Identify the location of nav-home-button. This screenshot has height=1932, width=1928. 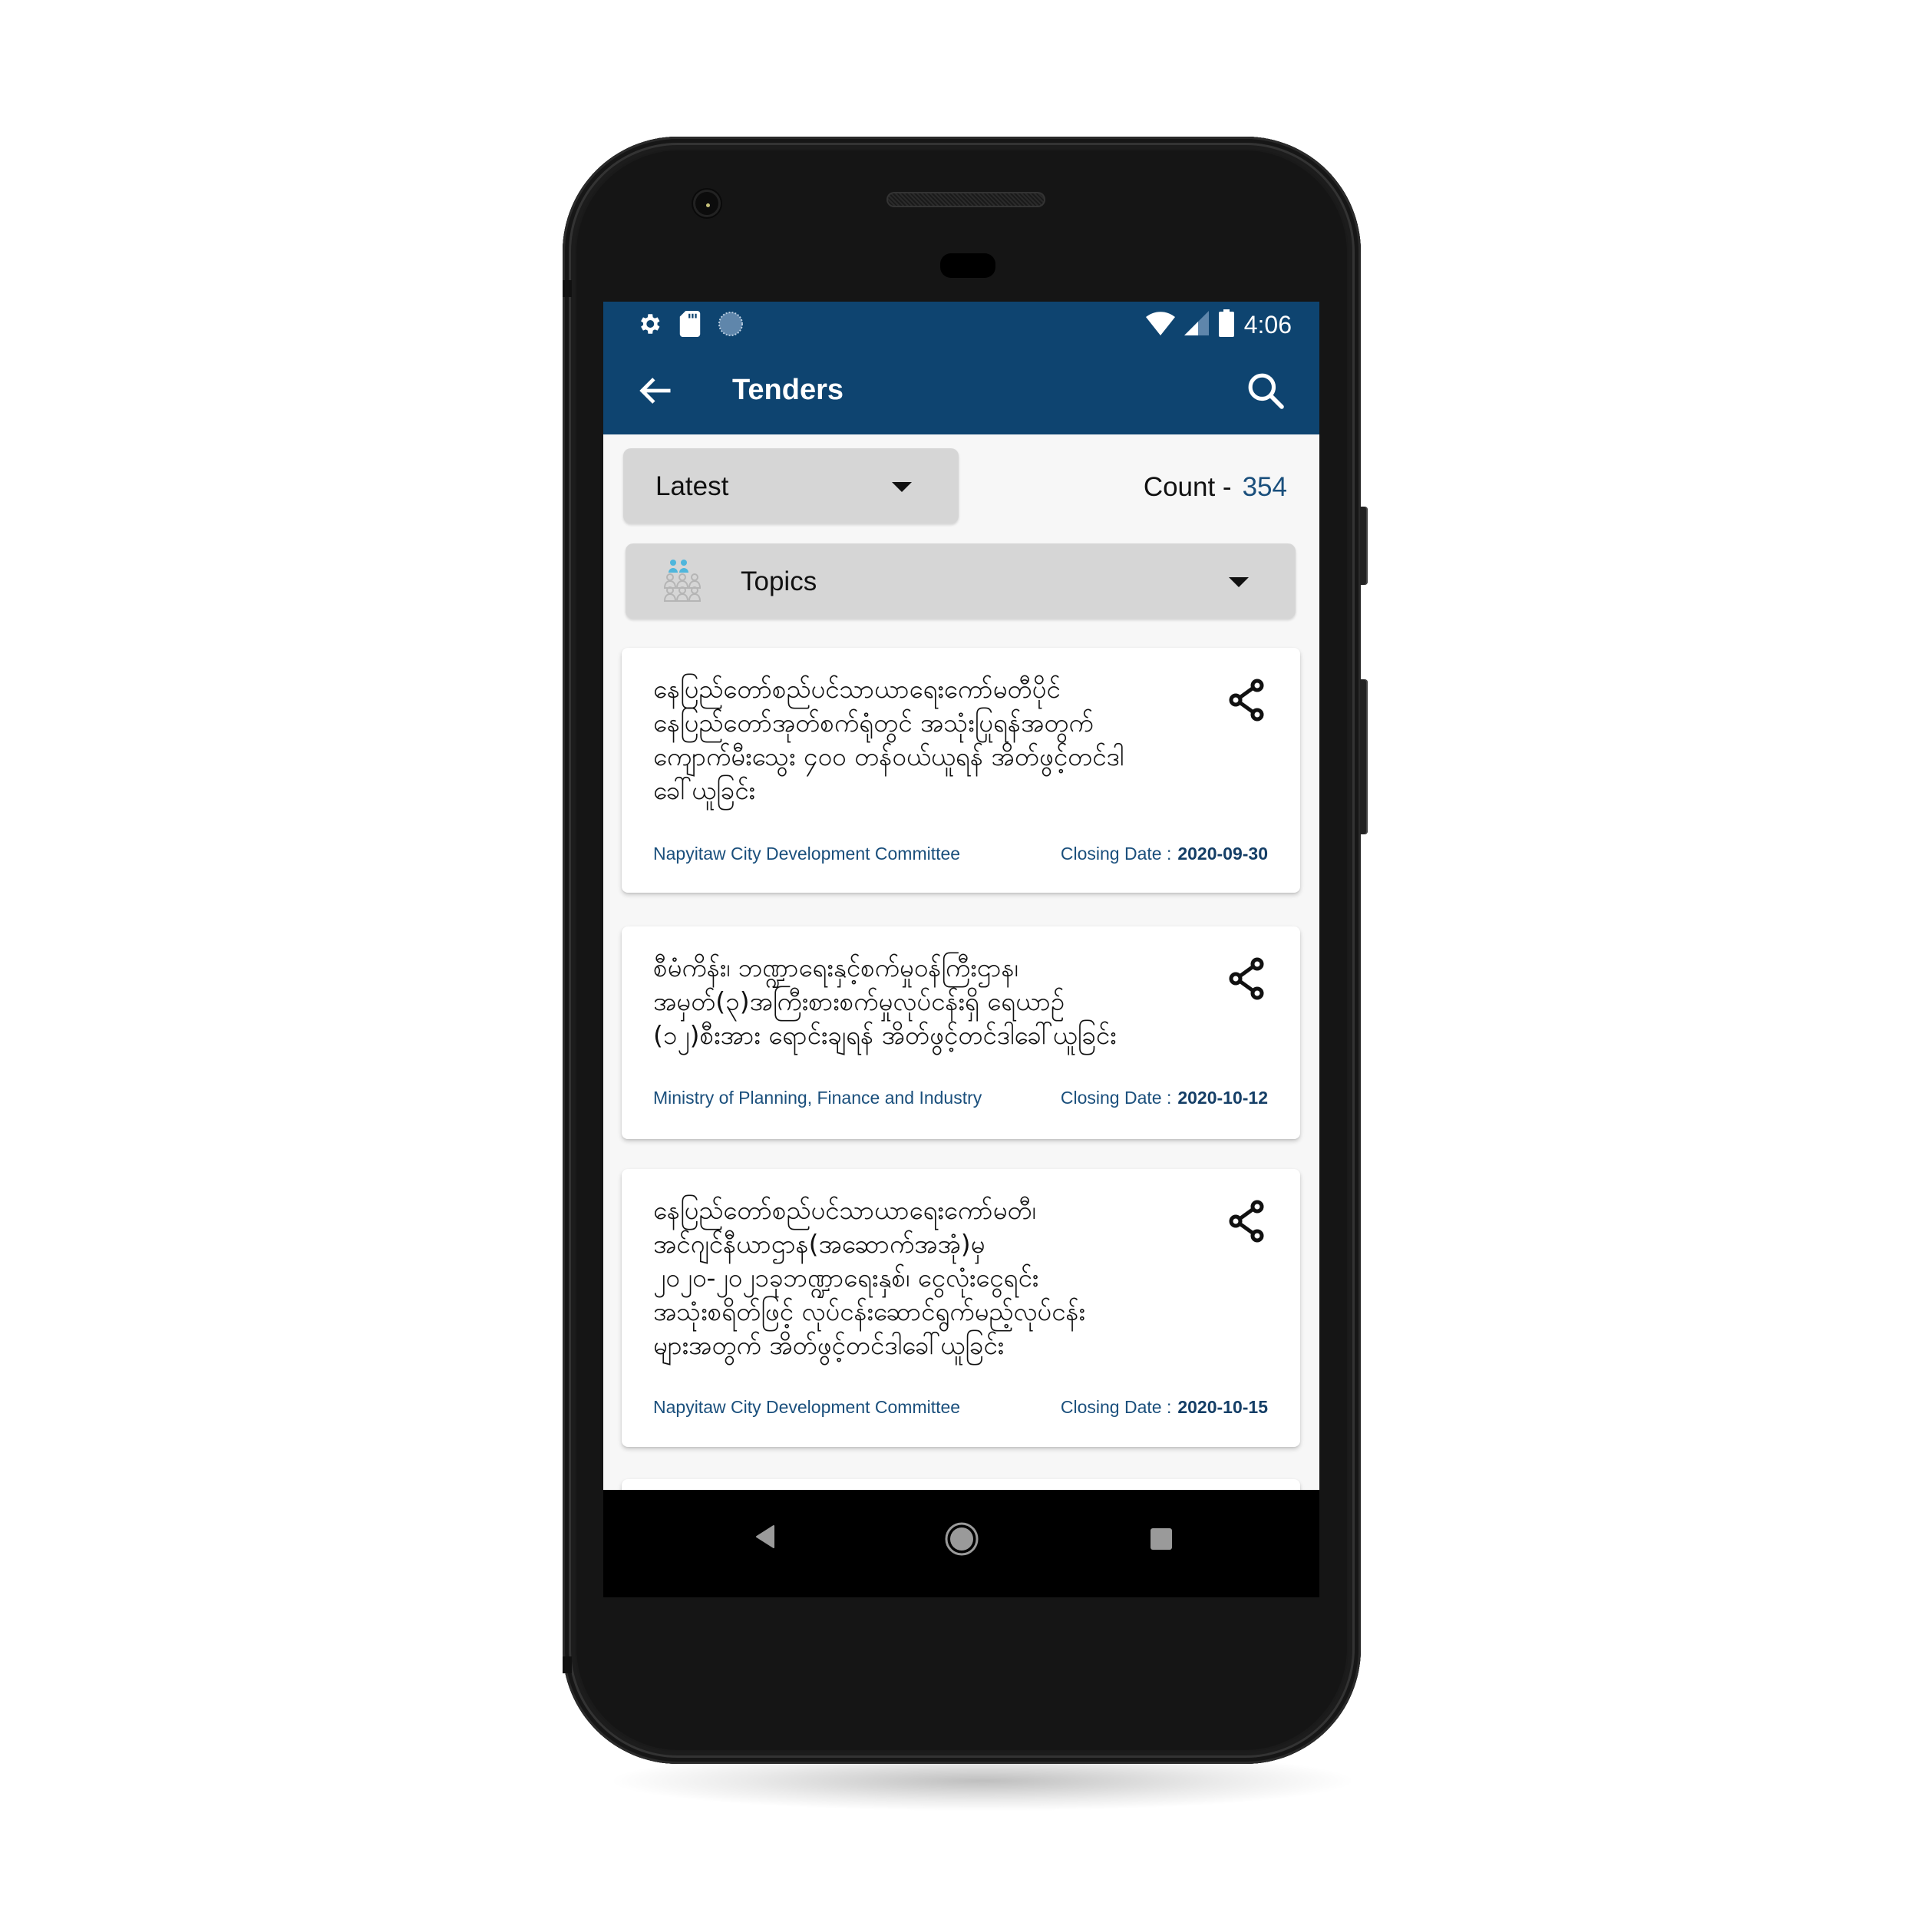
(962, 1541).